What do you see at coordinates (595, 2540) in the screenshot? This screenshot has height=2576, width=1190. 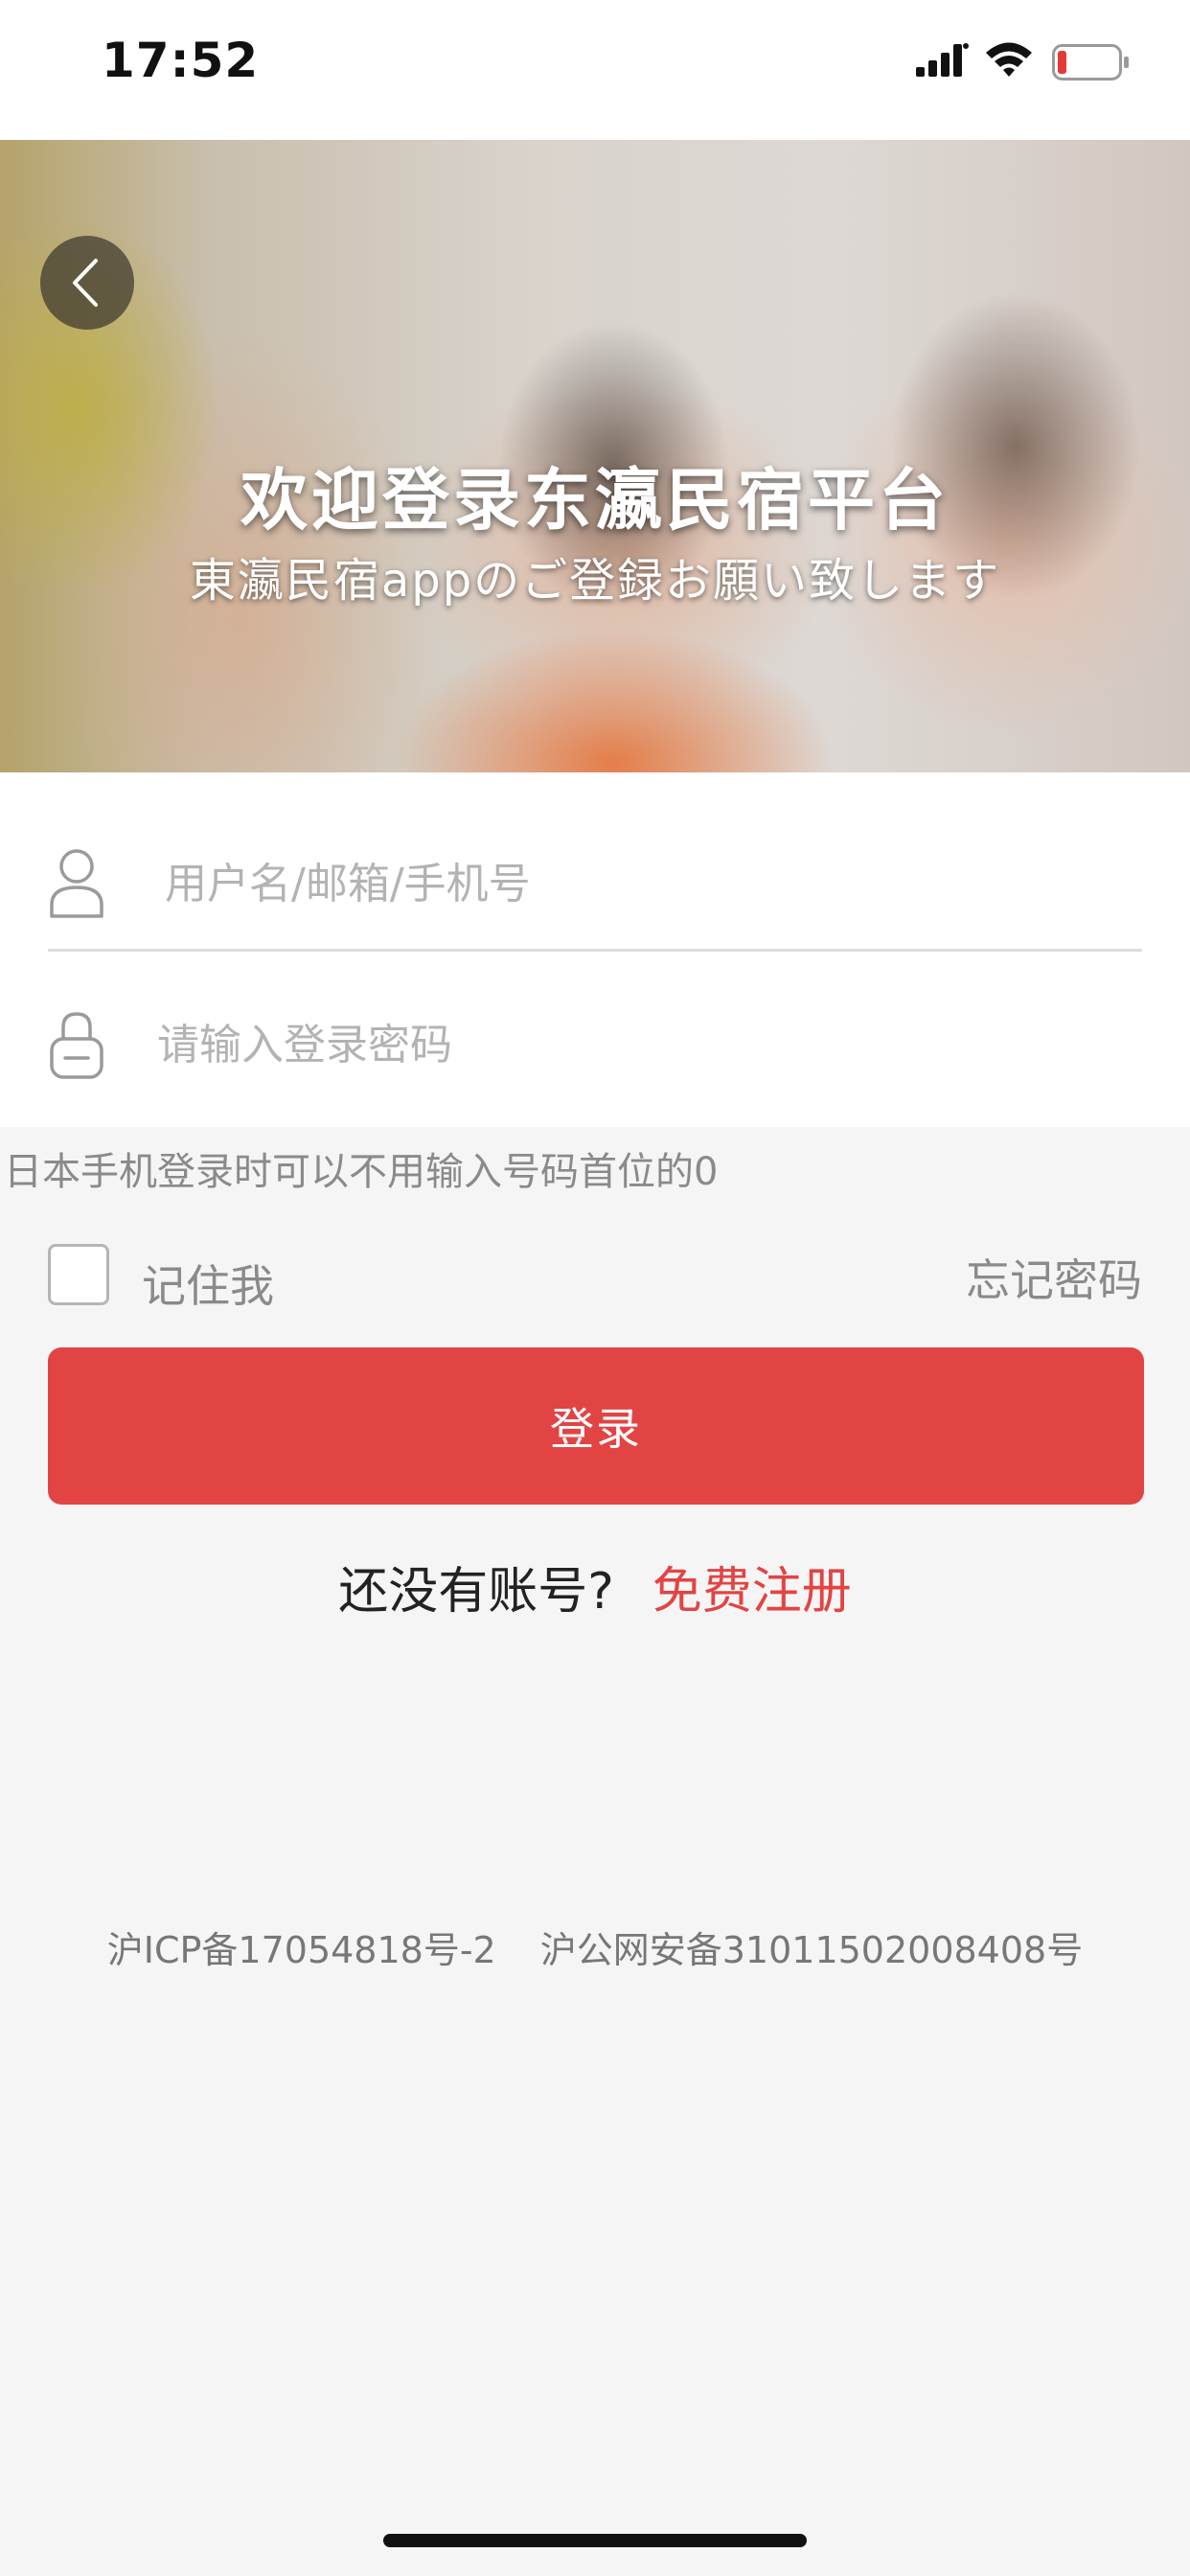 I see `home-indicator` at bounding box center [595, 2540].